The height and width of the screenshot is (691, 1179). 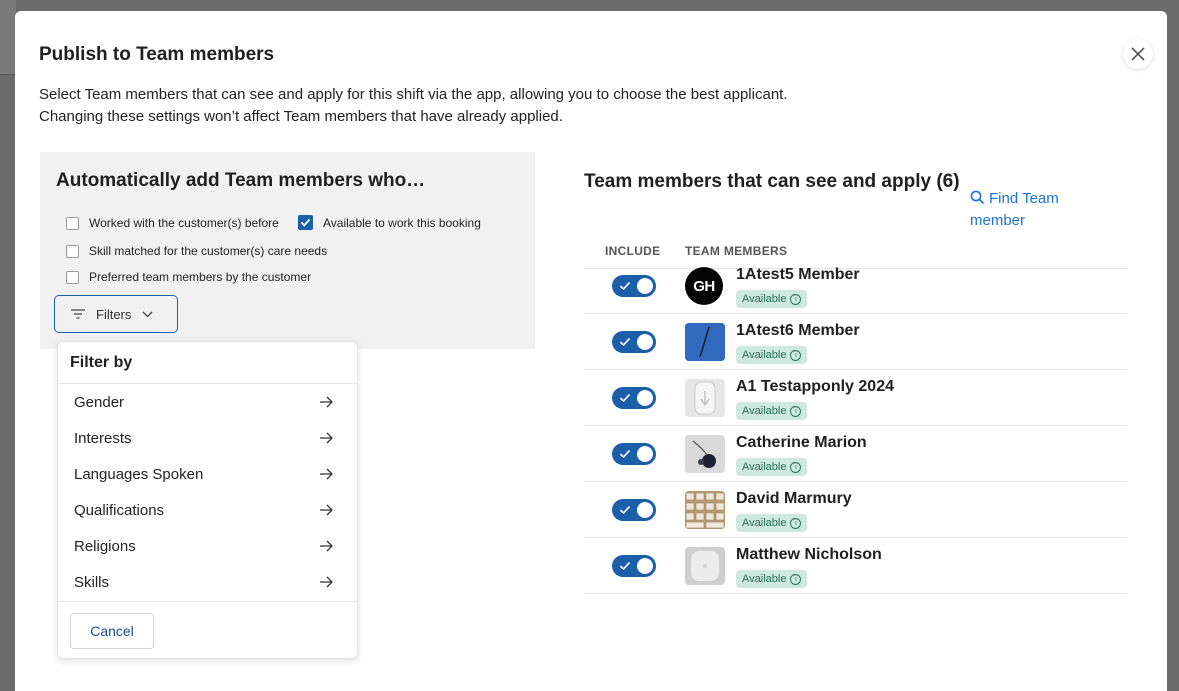 What do you see at coordinates (207, 474) in the screenshot?
I see `filter-item-languages: Languages Spoken` at bounding box center [207, 474].